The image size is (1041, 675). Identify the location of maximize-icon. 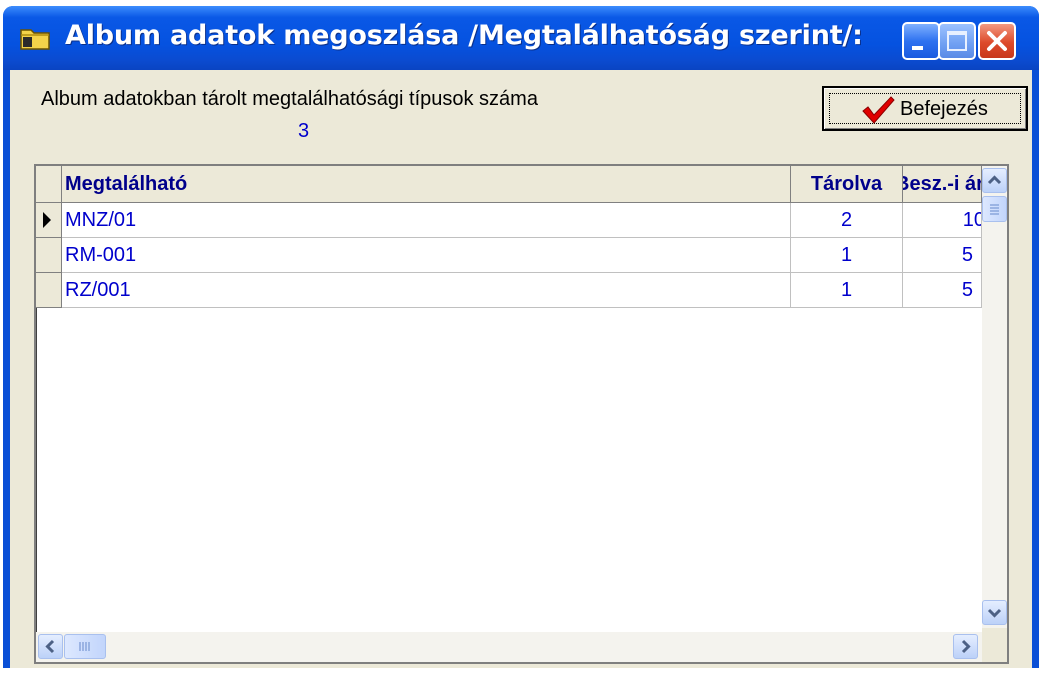
(957, 41).